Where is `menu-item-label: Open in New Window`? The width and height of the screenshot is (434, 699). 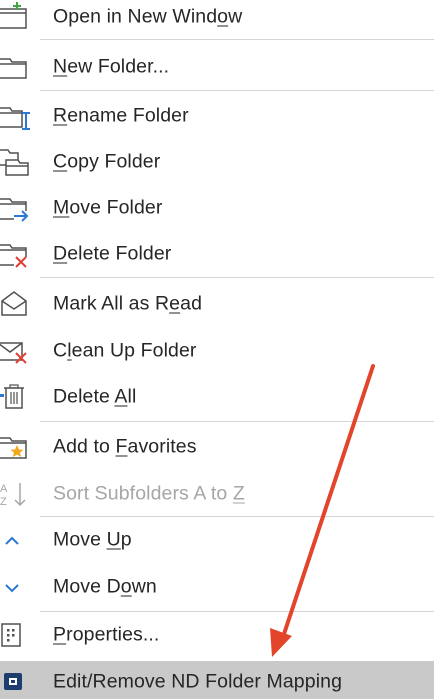 menu-item-label: Open in New Window is located at coordinates (148, 16).